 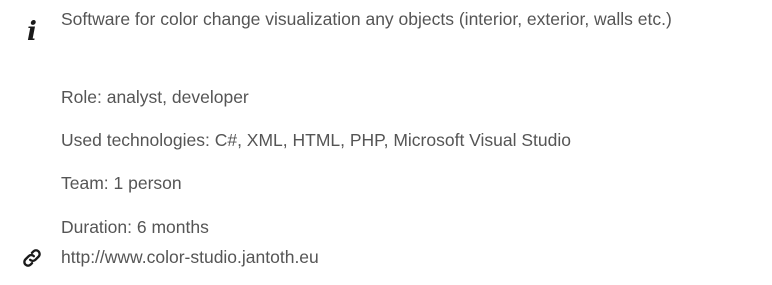 I want to click on info-icon: i, so click(x=32, y=32).